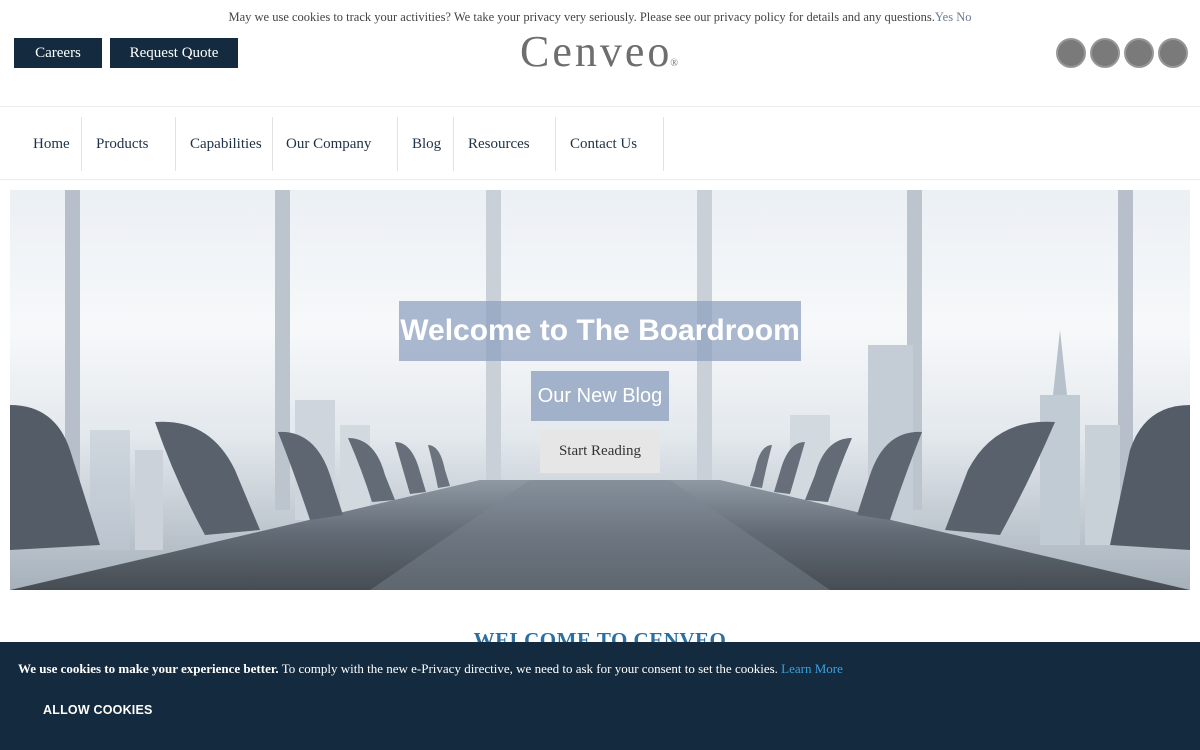 The image size is (1200, 750). I want to click on privacy-yes-link: Yes, so click(944, 17).